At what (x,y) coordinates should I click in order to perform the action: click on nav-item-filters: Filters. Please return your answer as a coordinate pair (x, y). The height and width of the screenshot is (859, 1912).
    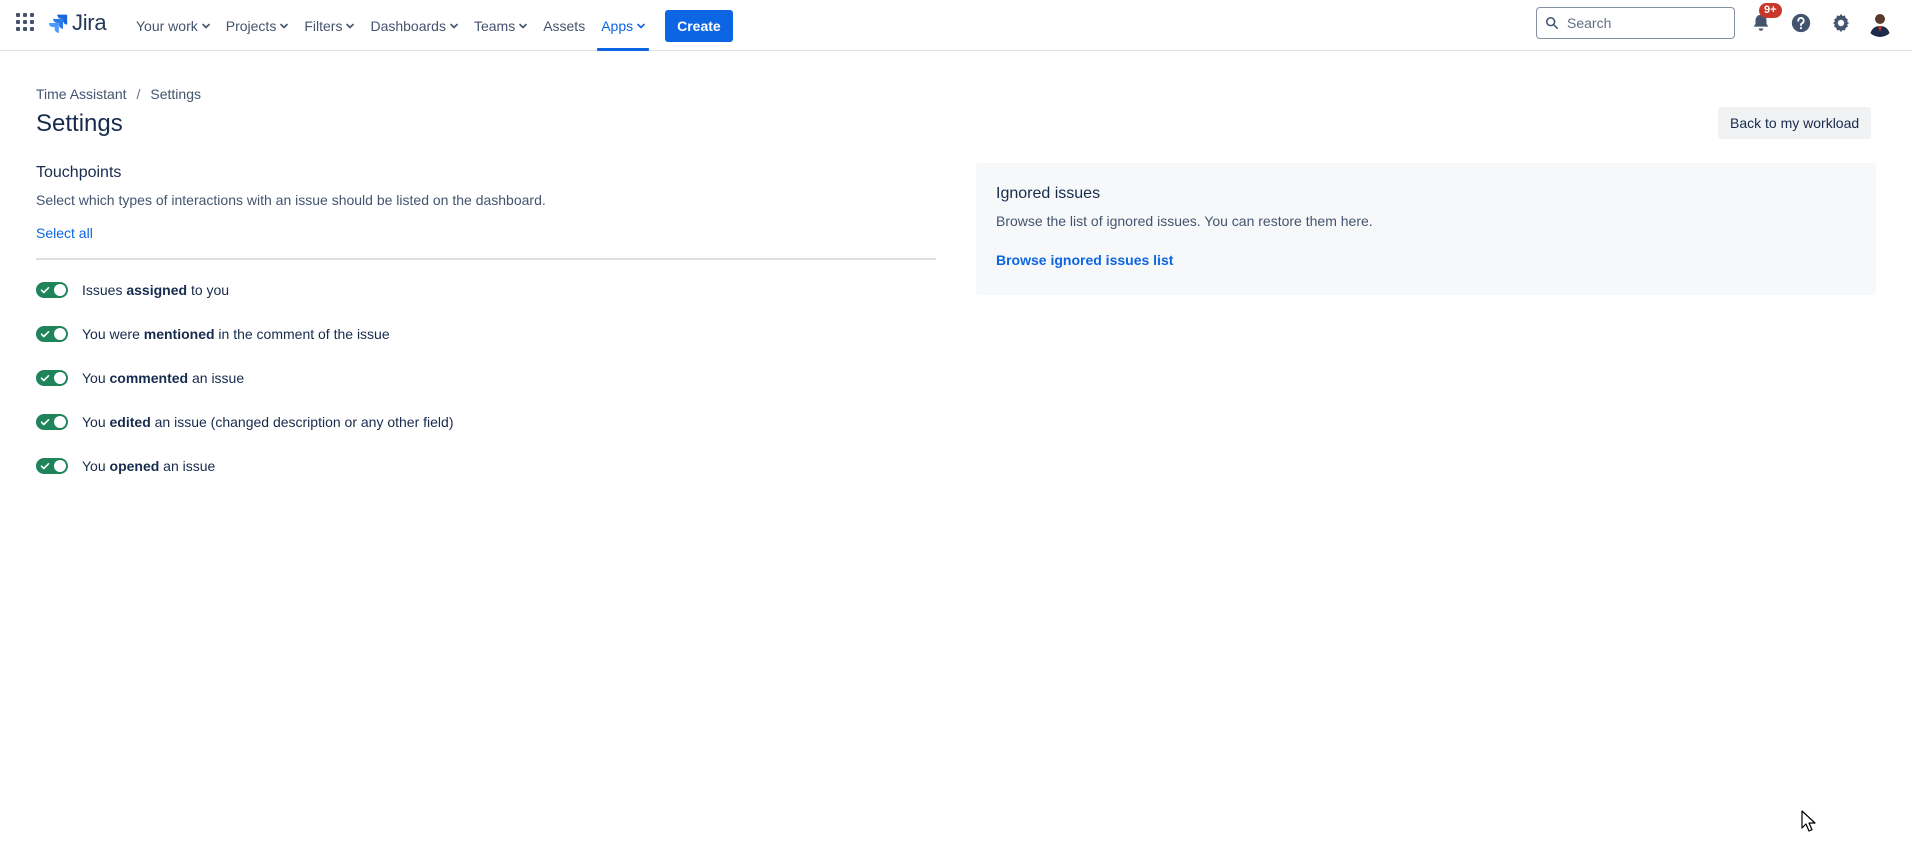
    Looking at the image, I should click on (329, 25).